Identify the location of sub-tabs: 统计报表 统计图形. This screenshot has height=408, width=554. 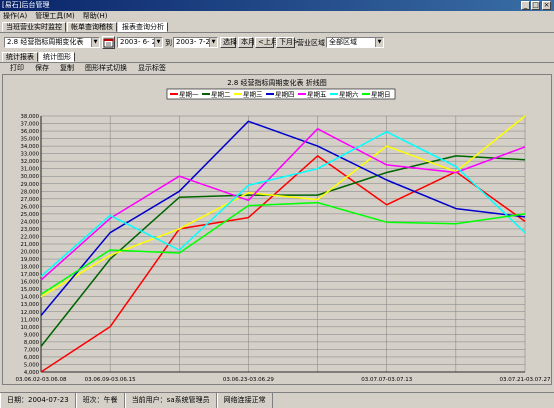
(39, 57).